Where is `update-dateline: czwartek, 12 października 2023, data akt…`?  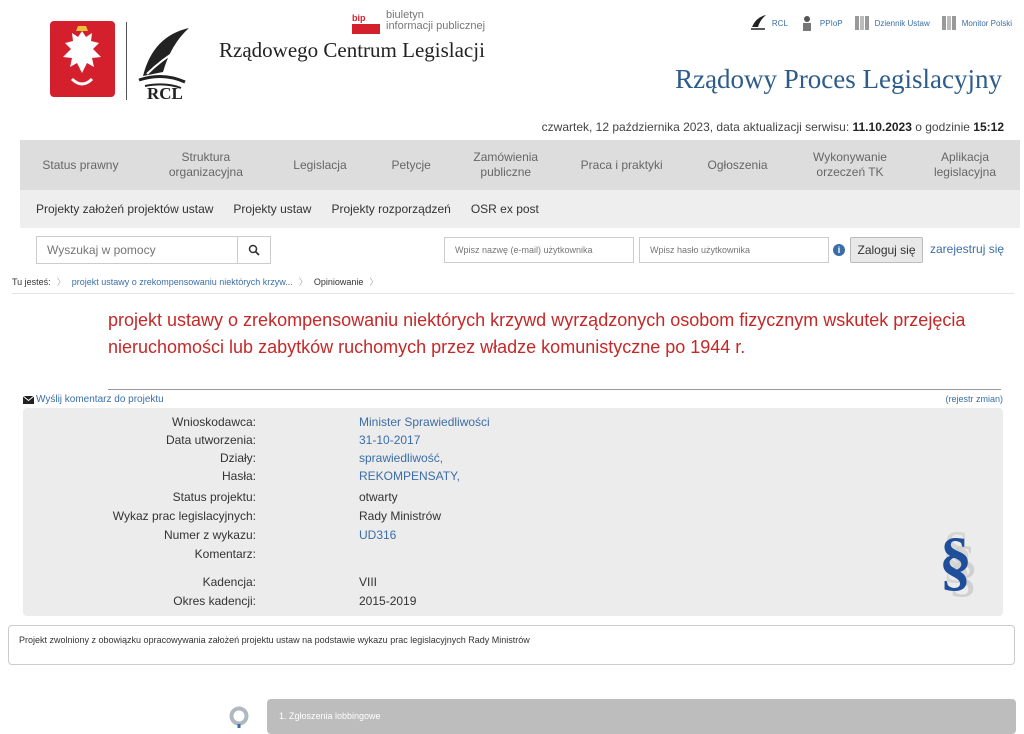 update-dateline: czwartek, 12 października 2023, data akt… is located at coordinates (773, 127).